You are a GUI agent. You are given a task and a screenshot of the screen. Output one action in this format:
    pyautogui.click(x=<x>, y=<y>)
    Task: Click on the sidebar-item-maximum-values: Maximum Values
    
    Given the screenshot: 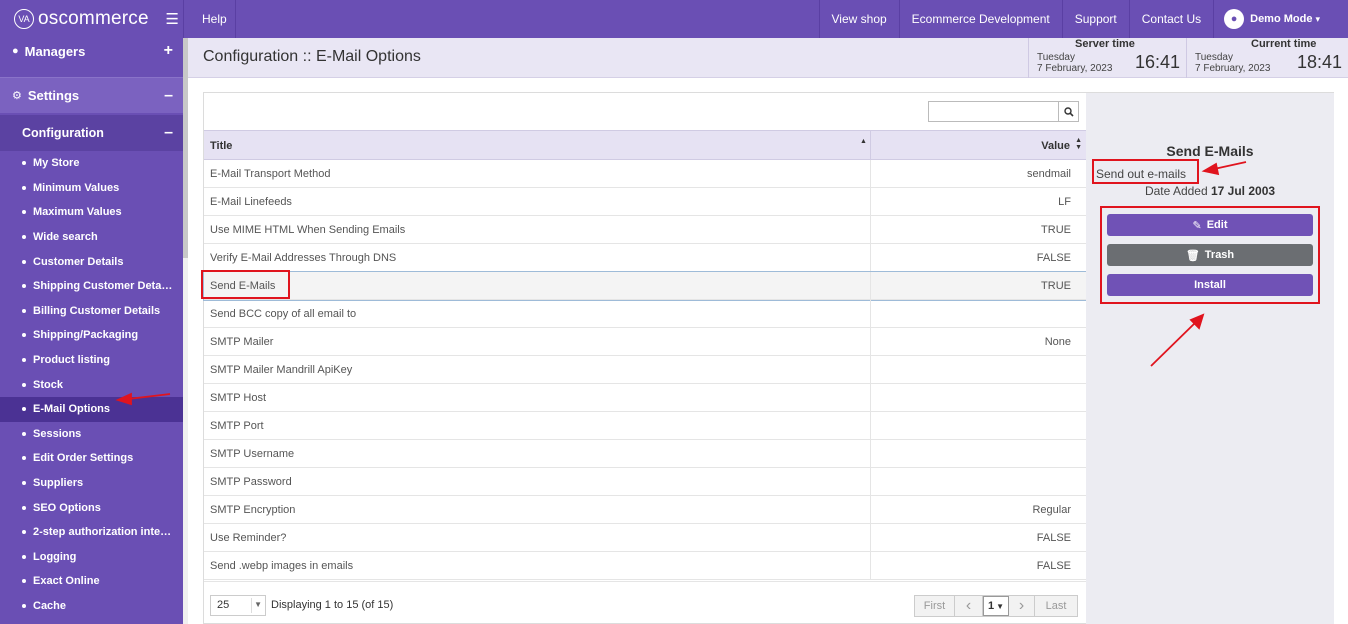 What is the action you would take?
    pyautogui.click(x=91, y=212)
    